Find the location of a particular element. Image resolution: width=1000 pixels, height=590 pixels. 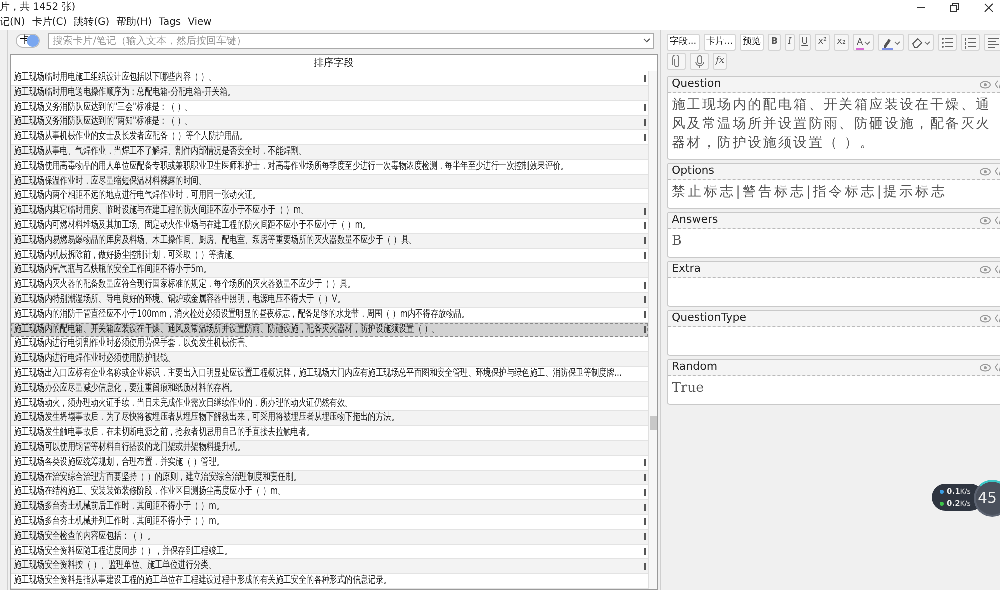

list-row: 施工现场安全资料按（ ）、监理单位、施工单位进行分类。 is located at coordinates (329, 566).